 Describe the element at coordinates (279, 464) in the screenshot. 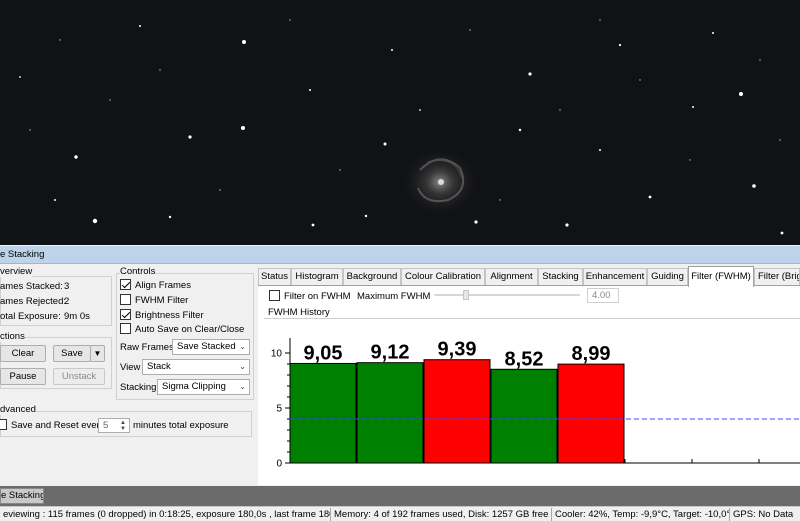

I see `y-tick-label: 0` at that location.